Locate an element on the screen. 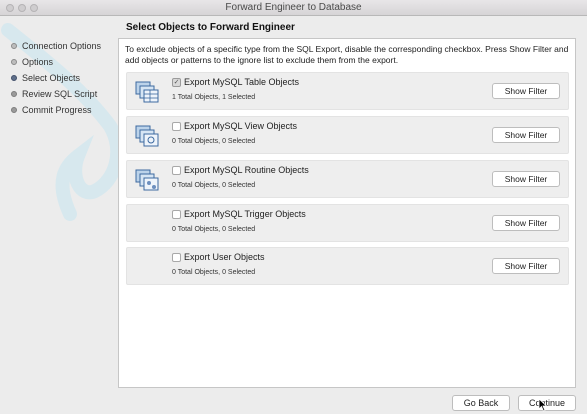 This screenshot has width=587, height=414. export-user-objects-checkbox is located at coordinates (176, 257).